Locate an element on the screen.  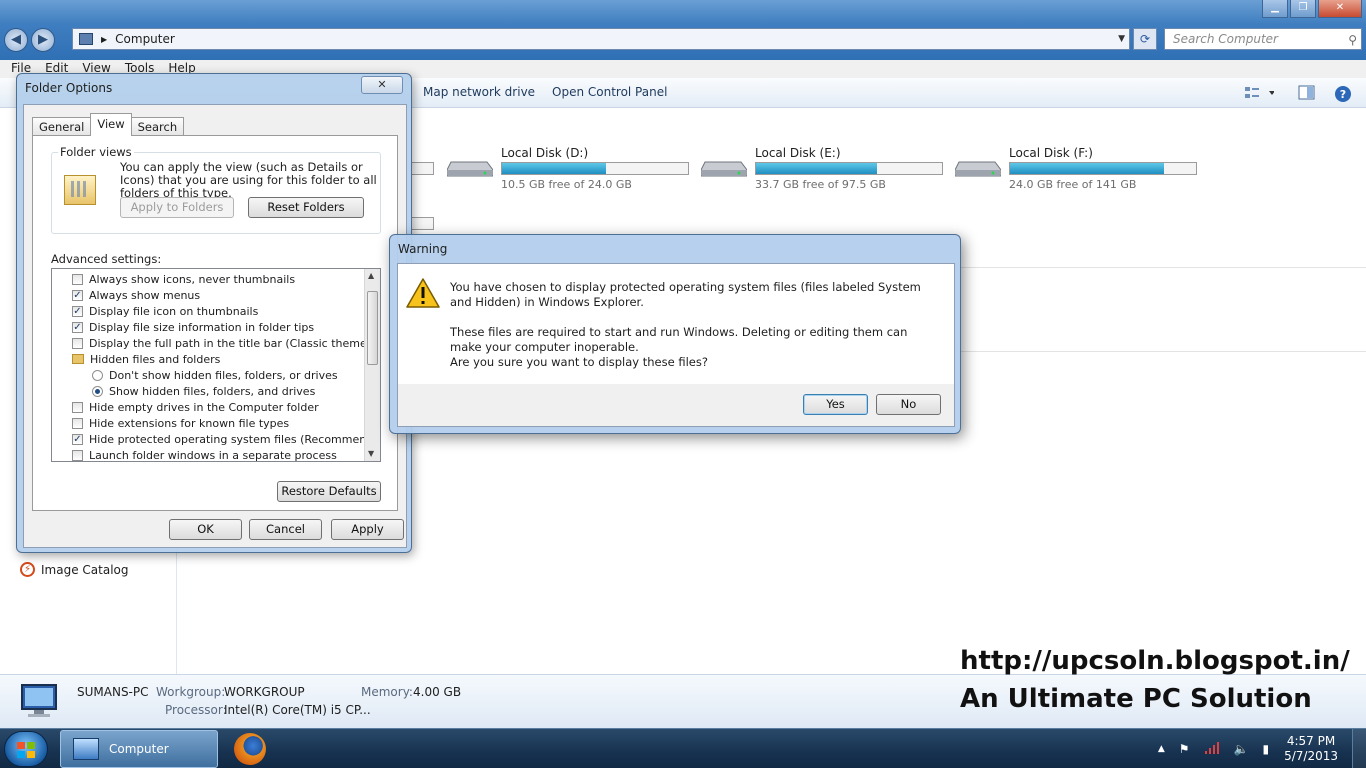
settings-option: Hide extensions for known file types is located at coordinates (208, 423).